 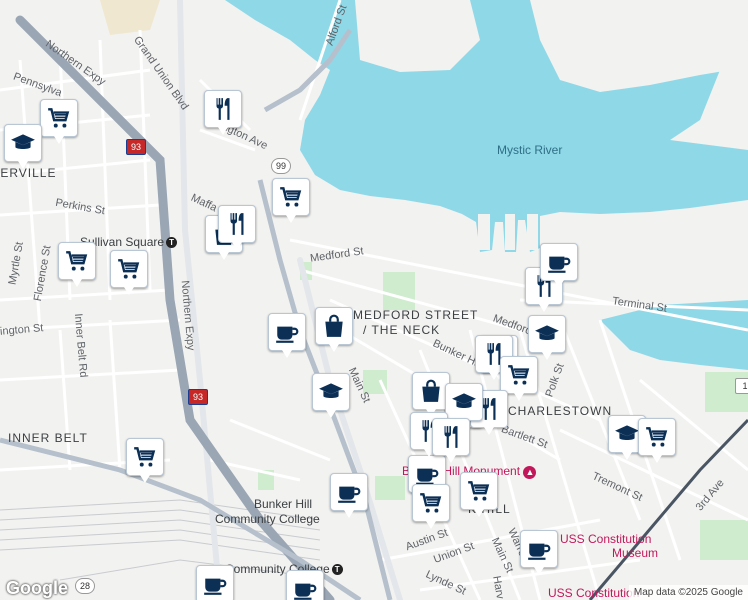 I want to click on district-label-medford-street: MEDFORD STREET, so click(x=416, y=315).